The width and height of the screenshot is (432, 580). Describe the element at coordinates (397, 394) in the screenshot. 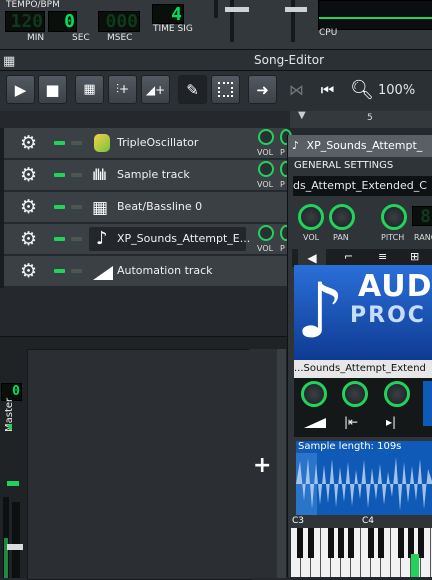

I see `end-point-knob` at that location.